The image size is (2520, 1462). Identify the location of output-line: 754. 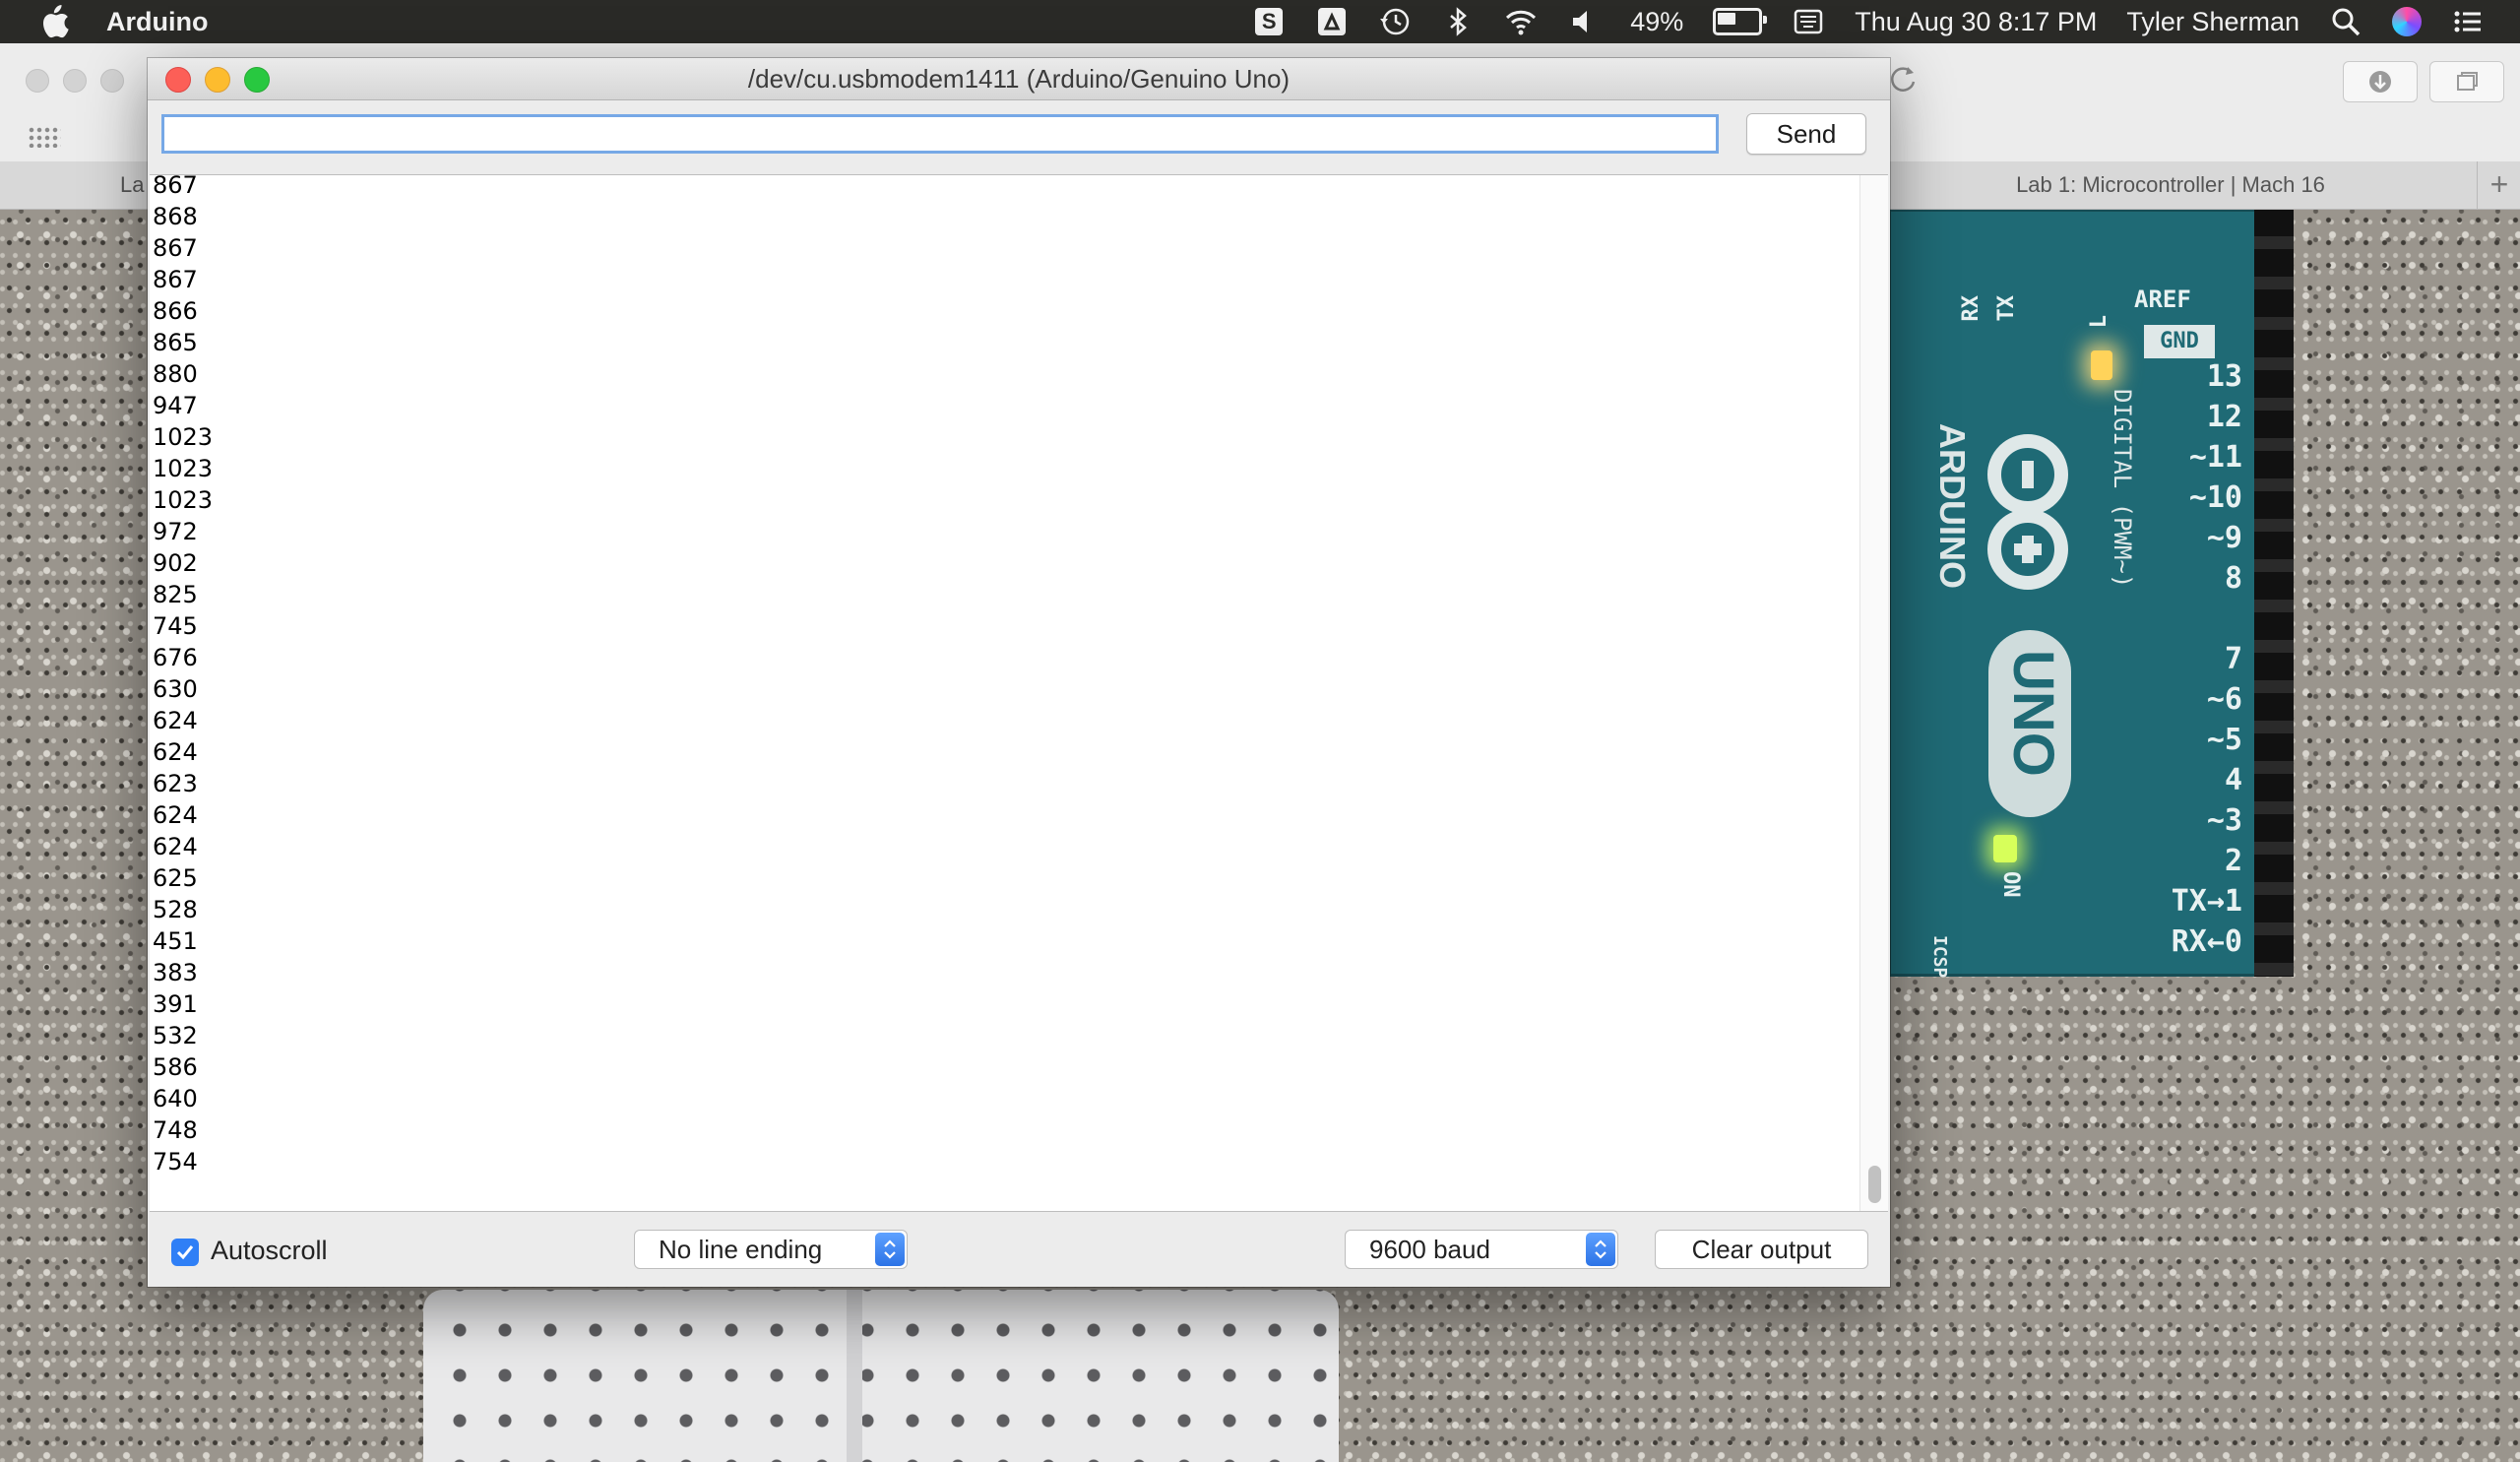
(175, 1162).